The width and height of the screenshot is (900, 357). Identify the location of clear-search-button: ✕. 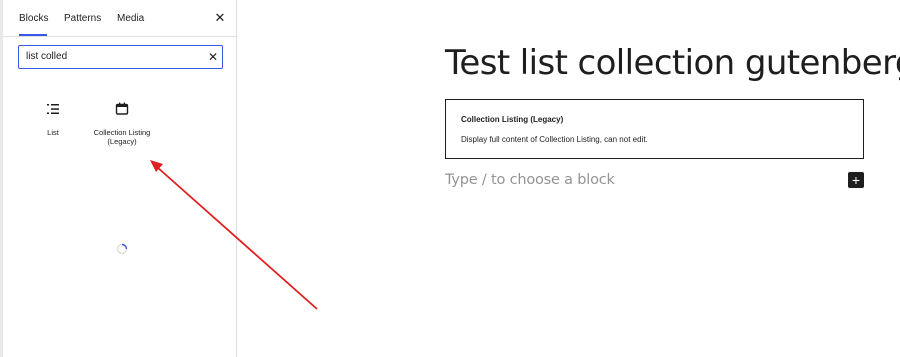
(213, 57).